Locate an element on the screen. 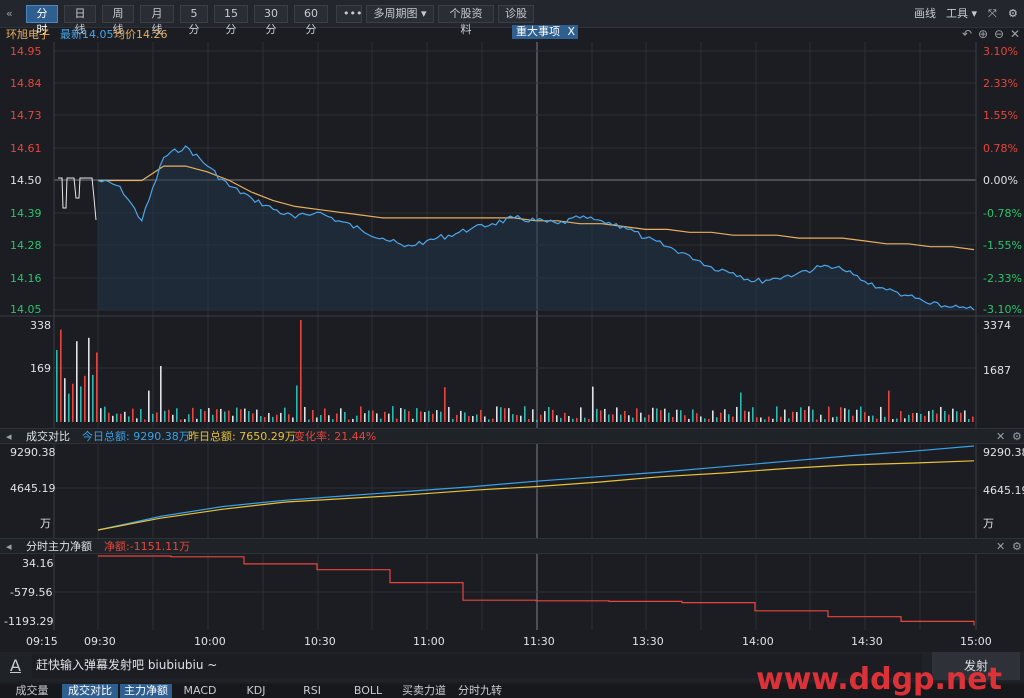 This screenshot has width=1024, height=698. tab-boll: BOLL is located at coordinates (368, 691).